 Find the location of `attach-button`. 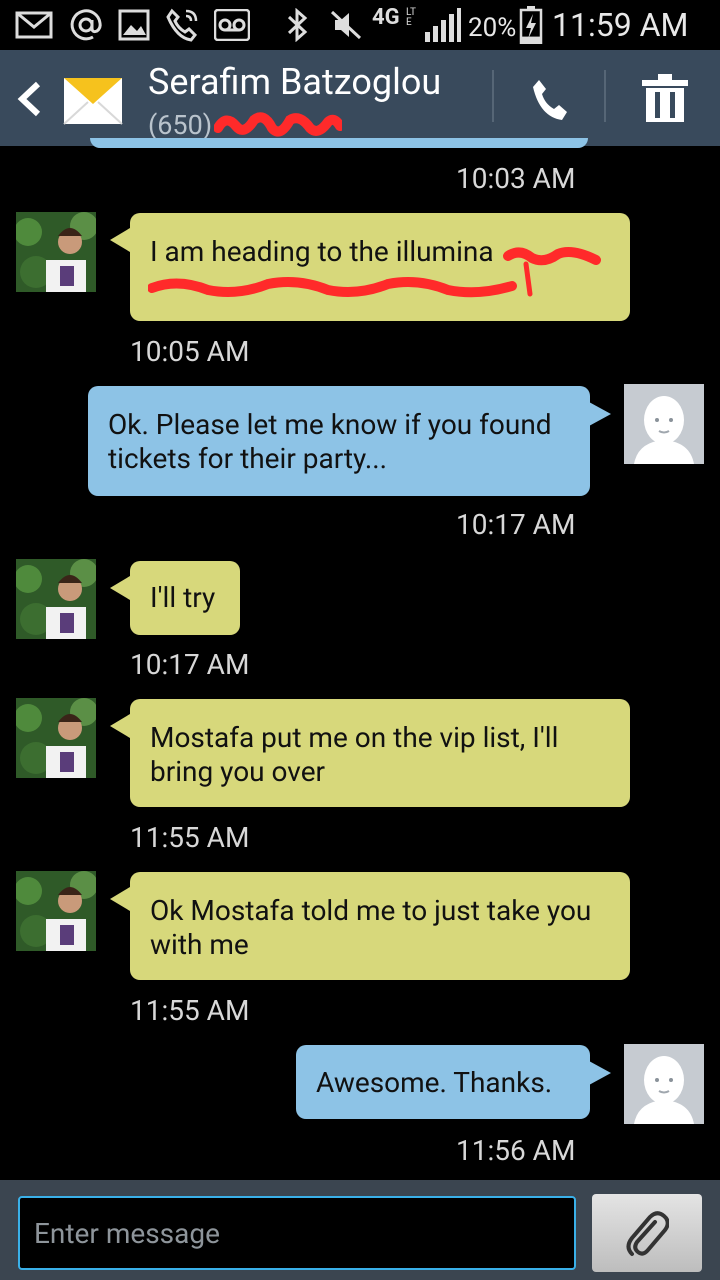

attach-button is located at coordinates (647, 1233).